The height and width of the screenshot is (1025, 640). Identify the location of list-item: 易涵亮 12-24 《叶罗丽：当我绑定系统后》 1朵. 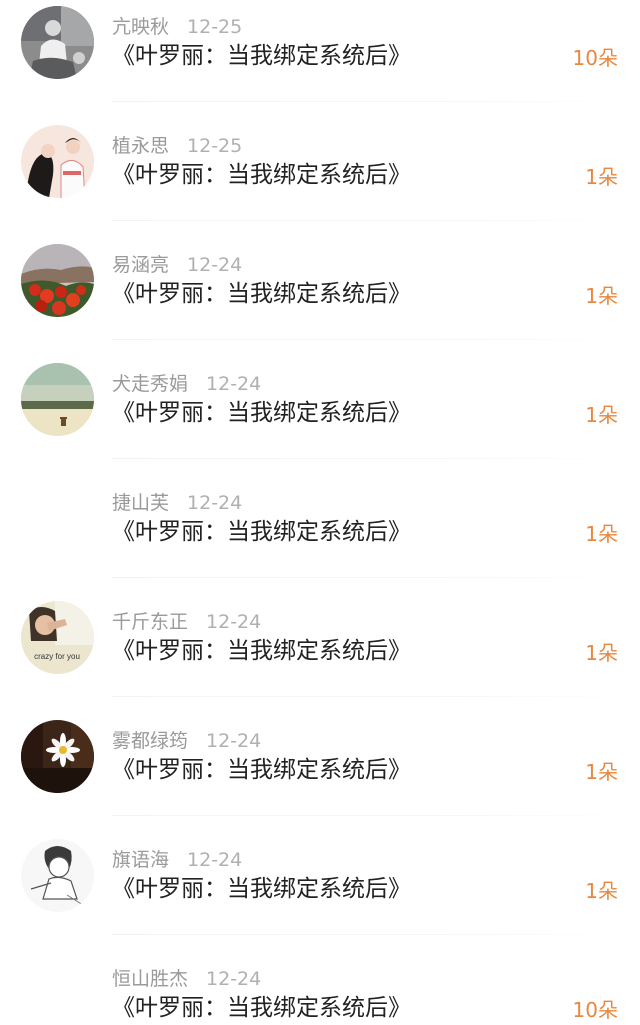
(320, 297).